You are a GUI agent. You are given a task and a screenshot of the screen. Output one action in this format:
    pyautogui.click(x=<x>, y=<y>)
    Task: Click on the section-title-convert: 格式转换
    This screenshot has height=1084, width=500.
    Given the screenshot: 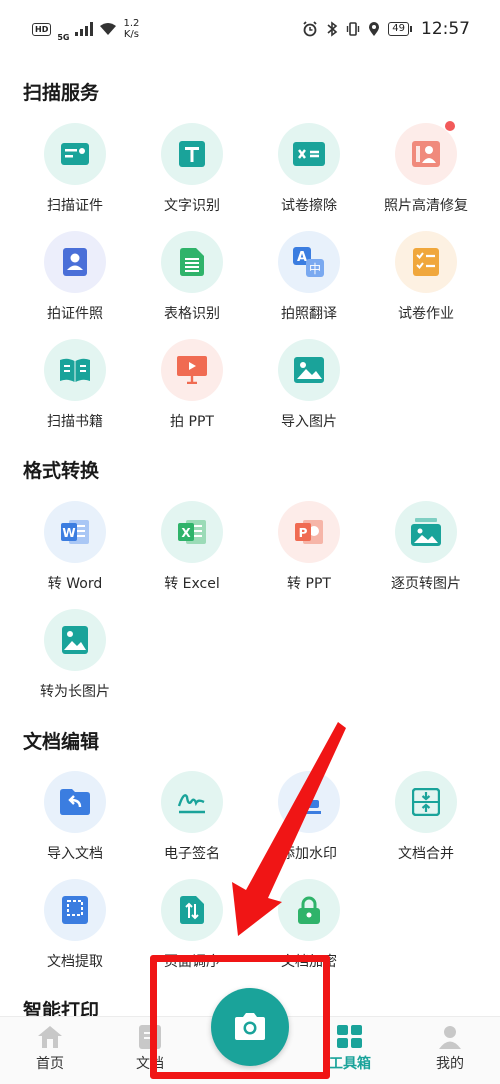 What is the action you would take?
    pyautogui.click(x=61, y=471)
    